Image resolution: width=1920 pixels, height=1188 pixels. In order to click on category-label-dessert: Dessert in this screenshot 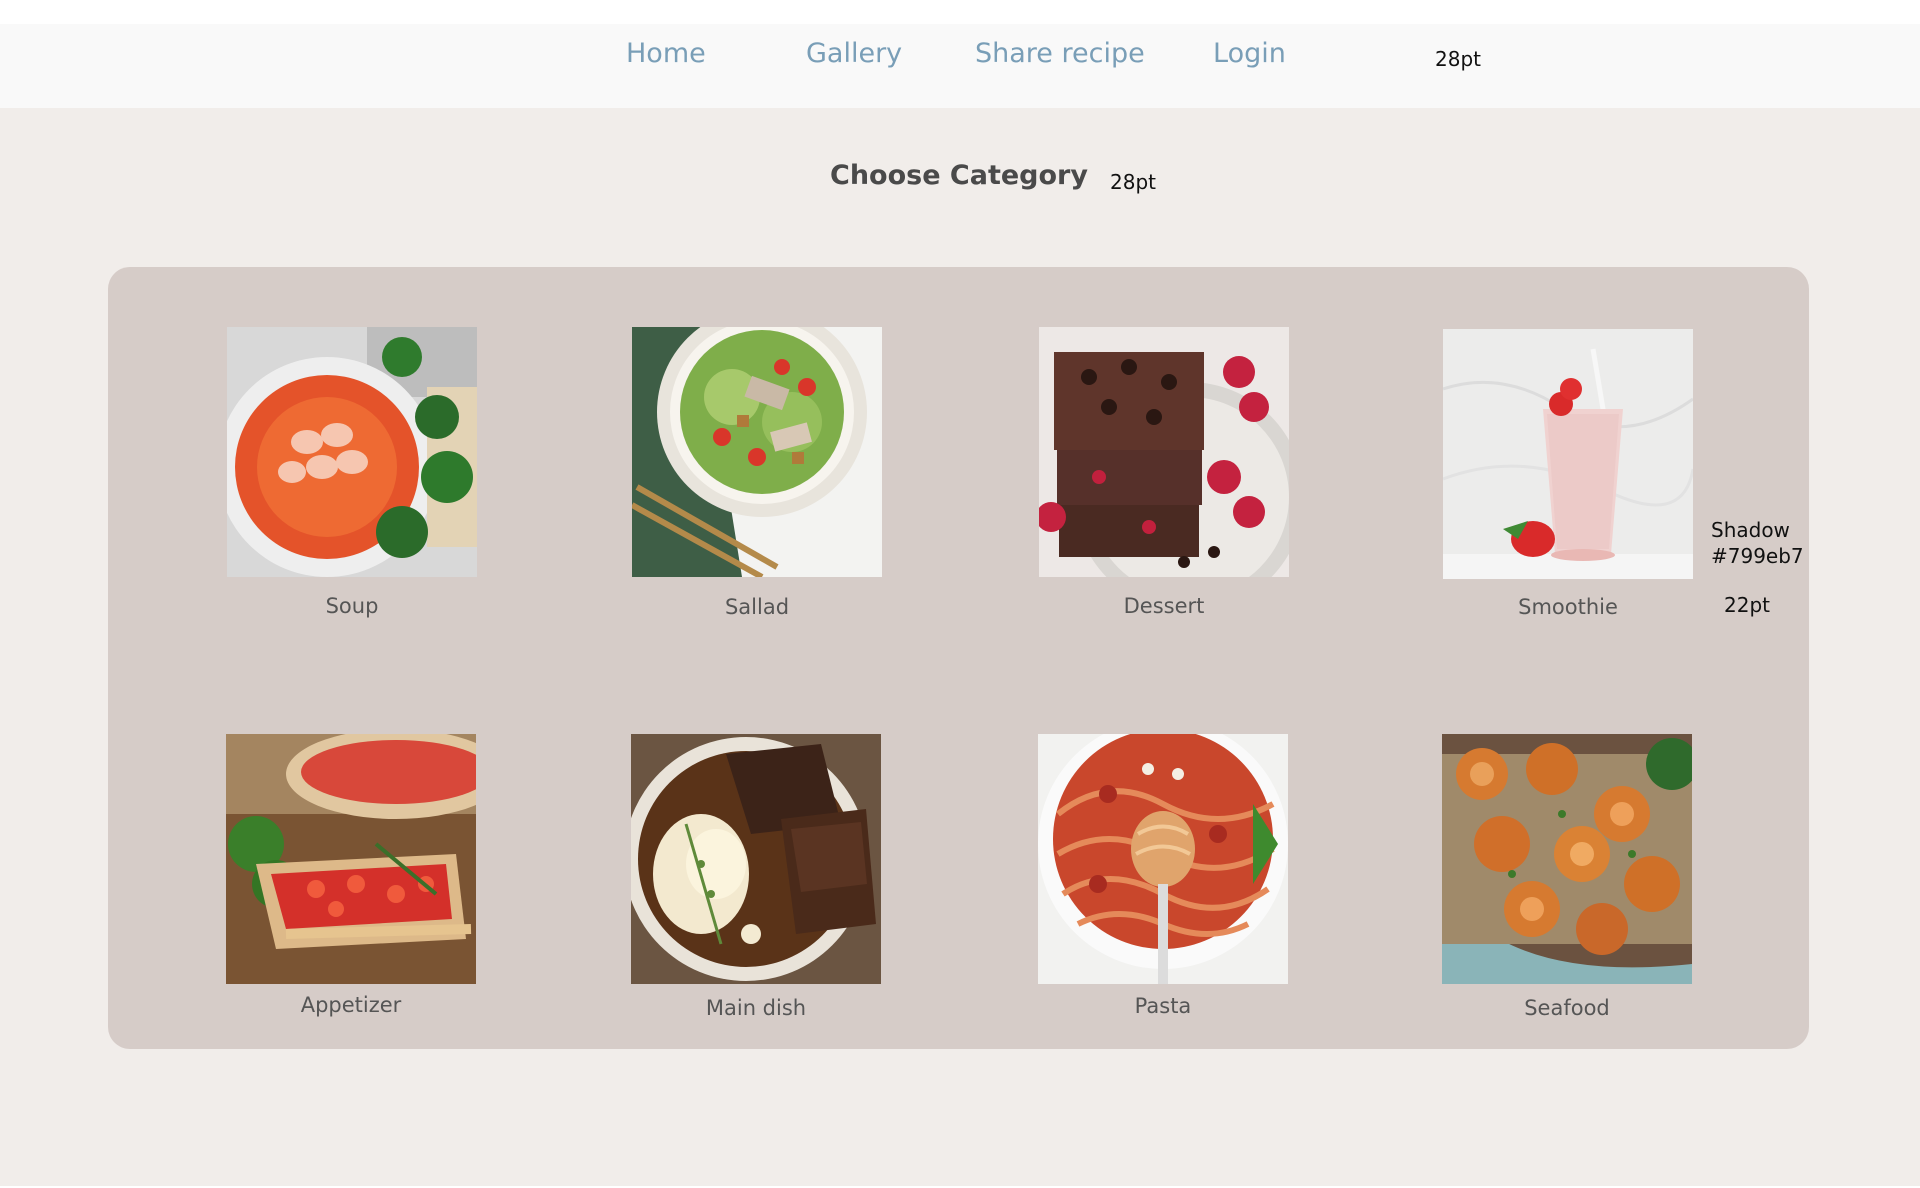, I will do `click(1164, 606)`.